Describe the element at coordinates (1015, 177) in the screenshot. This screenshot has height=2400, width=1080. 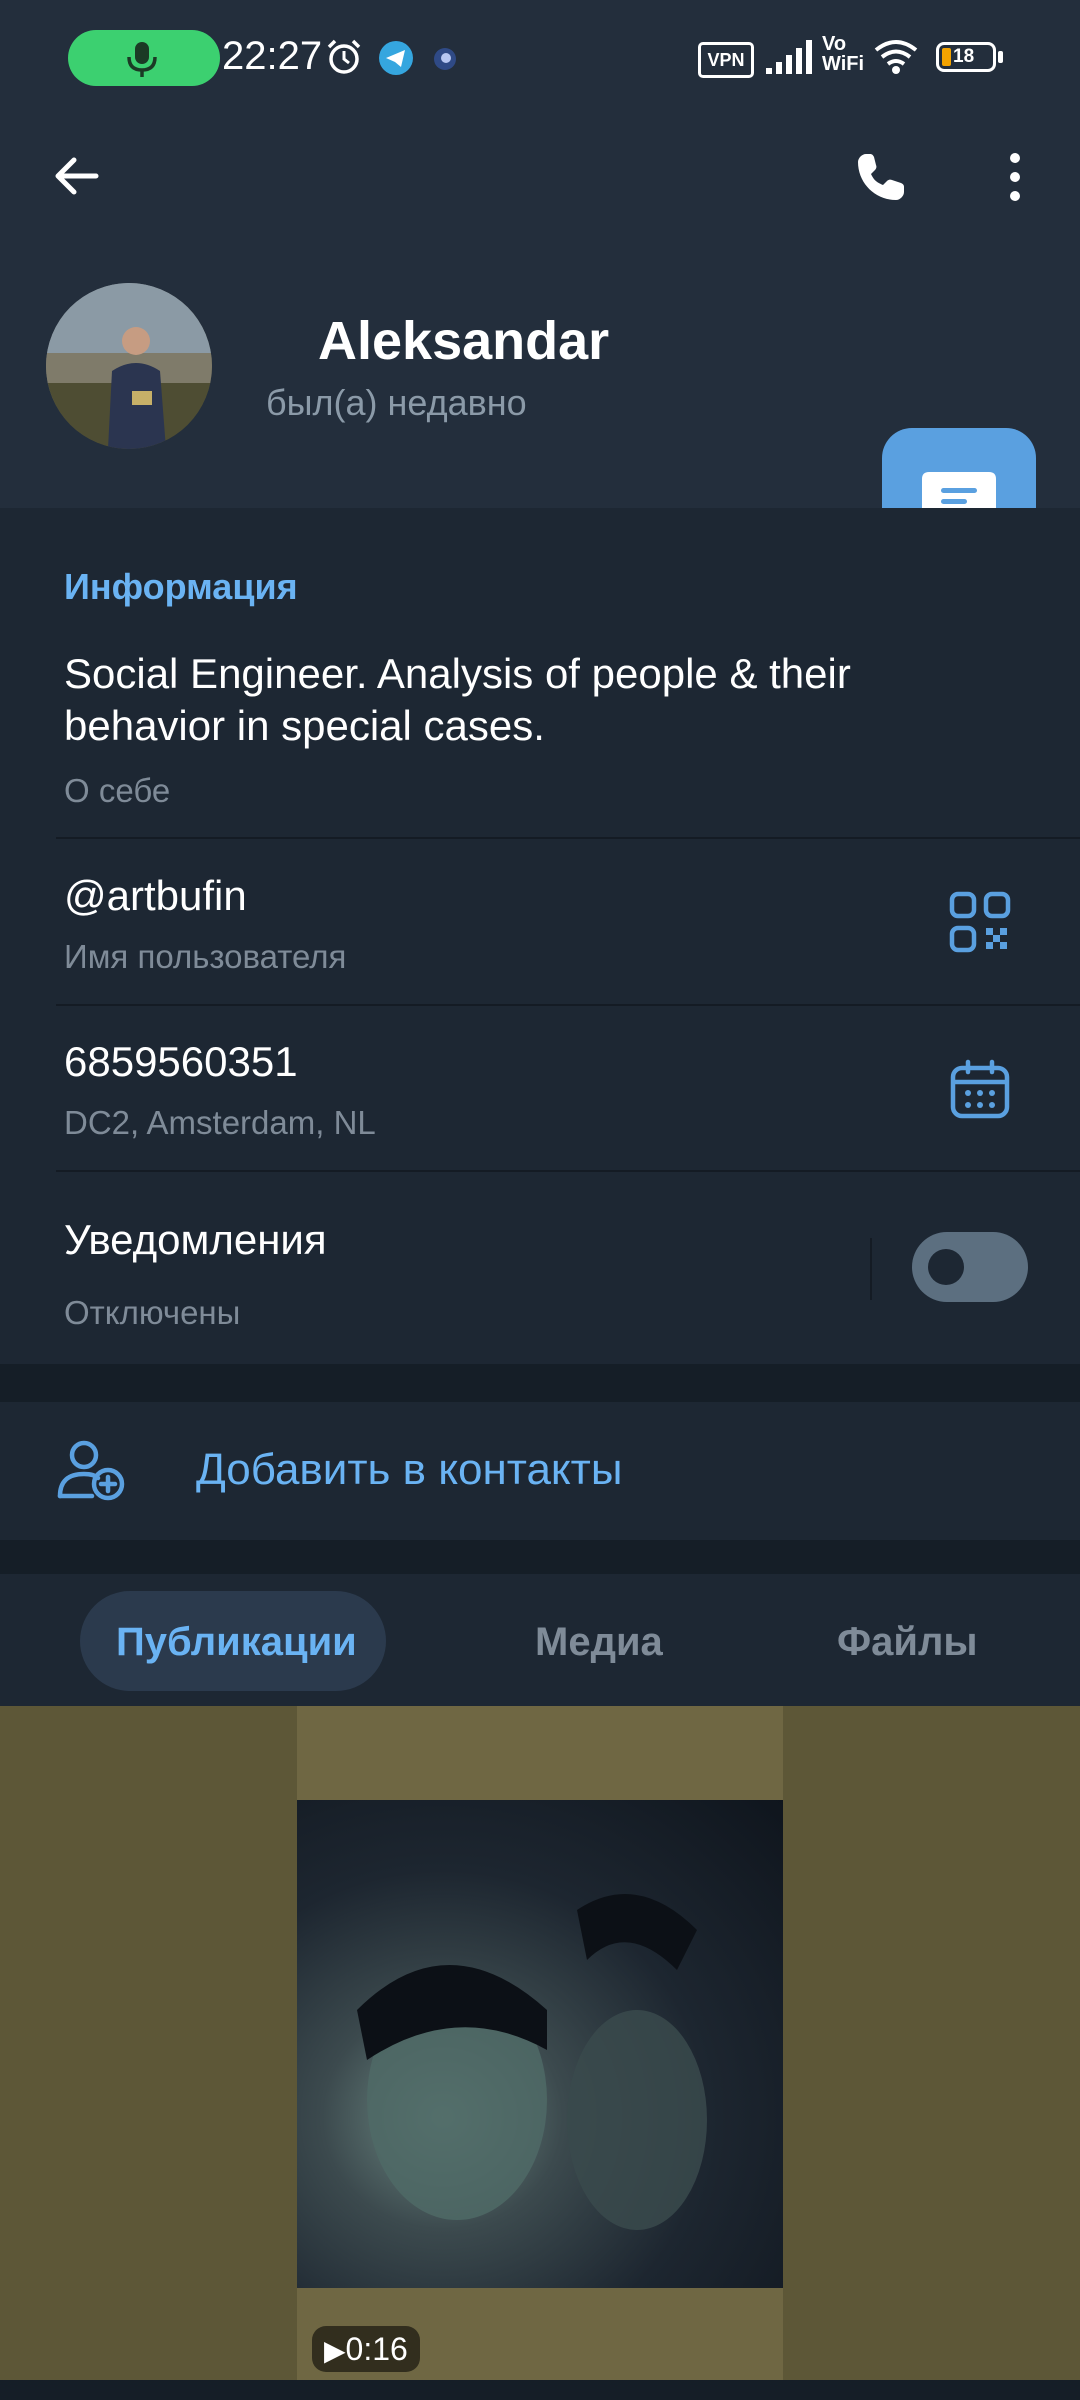
I see `more-menu-icon` at that location.